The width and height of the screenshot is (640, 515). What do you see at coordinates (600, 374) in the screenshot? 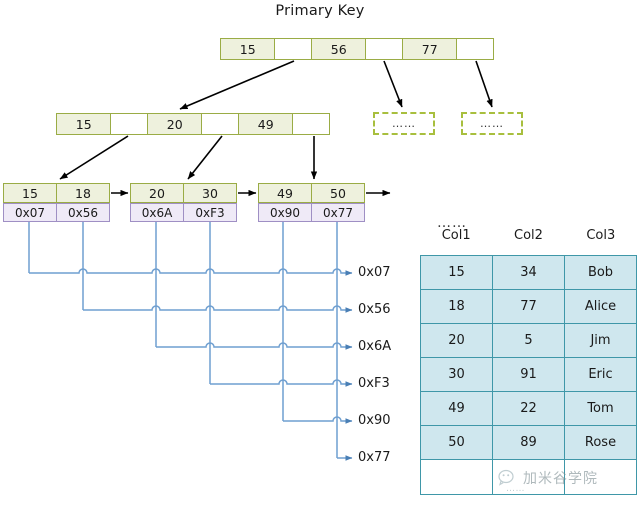
I see `cell-r3-c2: Eric` at bounding box center [600, 374].